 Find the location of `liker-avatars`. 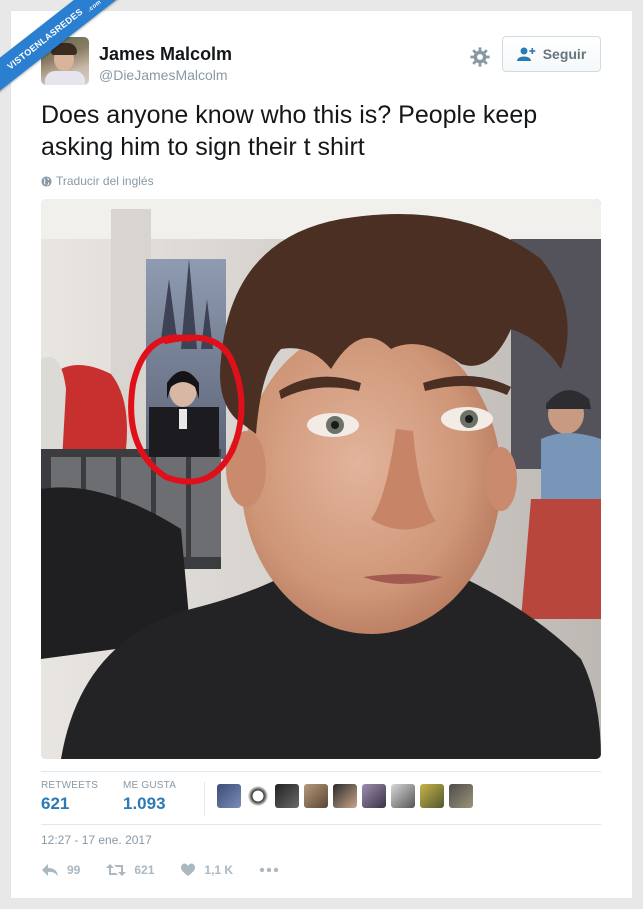

liker-avatars is located at coordinates (345, 796).